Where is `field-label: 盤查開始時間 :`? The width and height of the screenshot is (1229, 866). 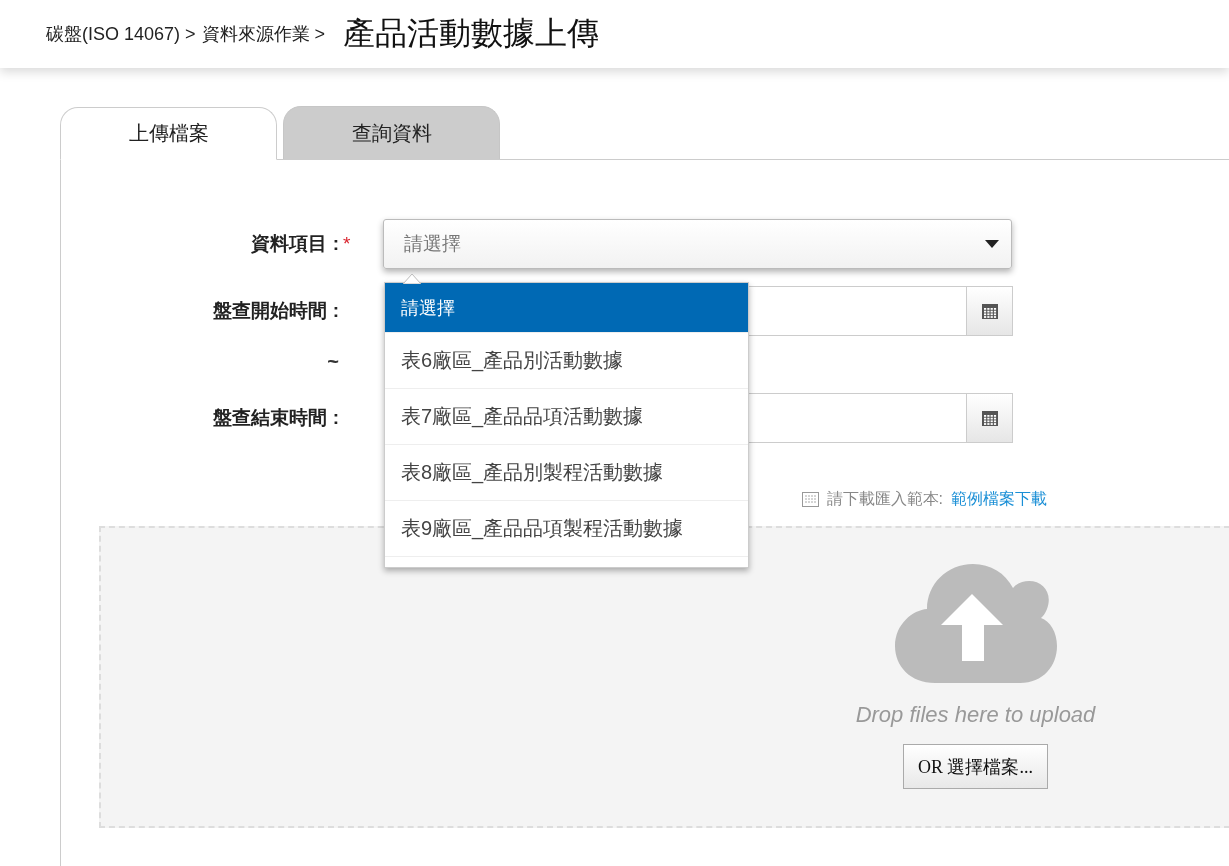
field-label: 盤查開始時間 : is located at coordinates (275, 311).